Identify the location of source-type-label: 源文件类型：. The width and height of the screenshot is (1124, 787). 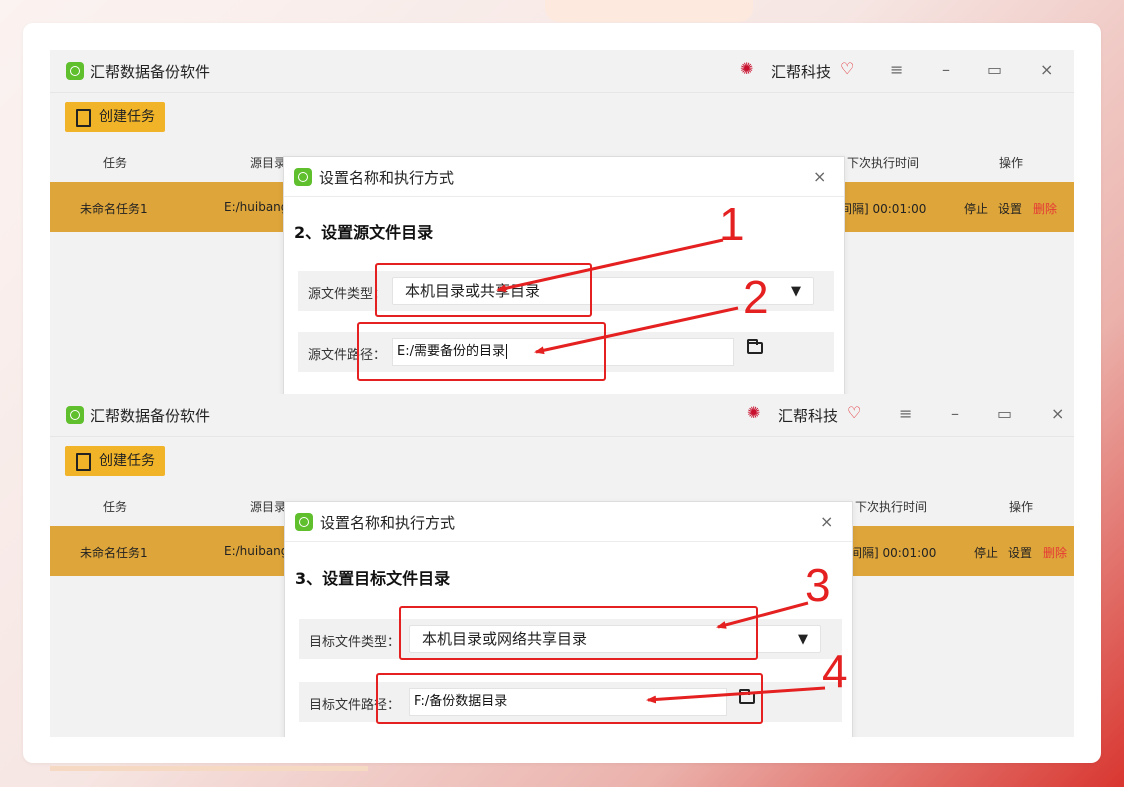
(347, 294).